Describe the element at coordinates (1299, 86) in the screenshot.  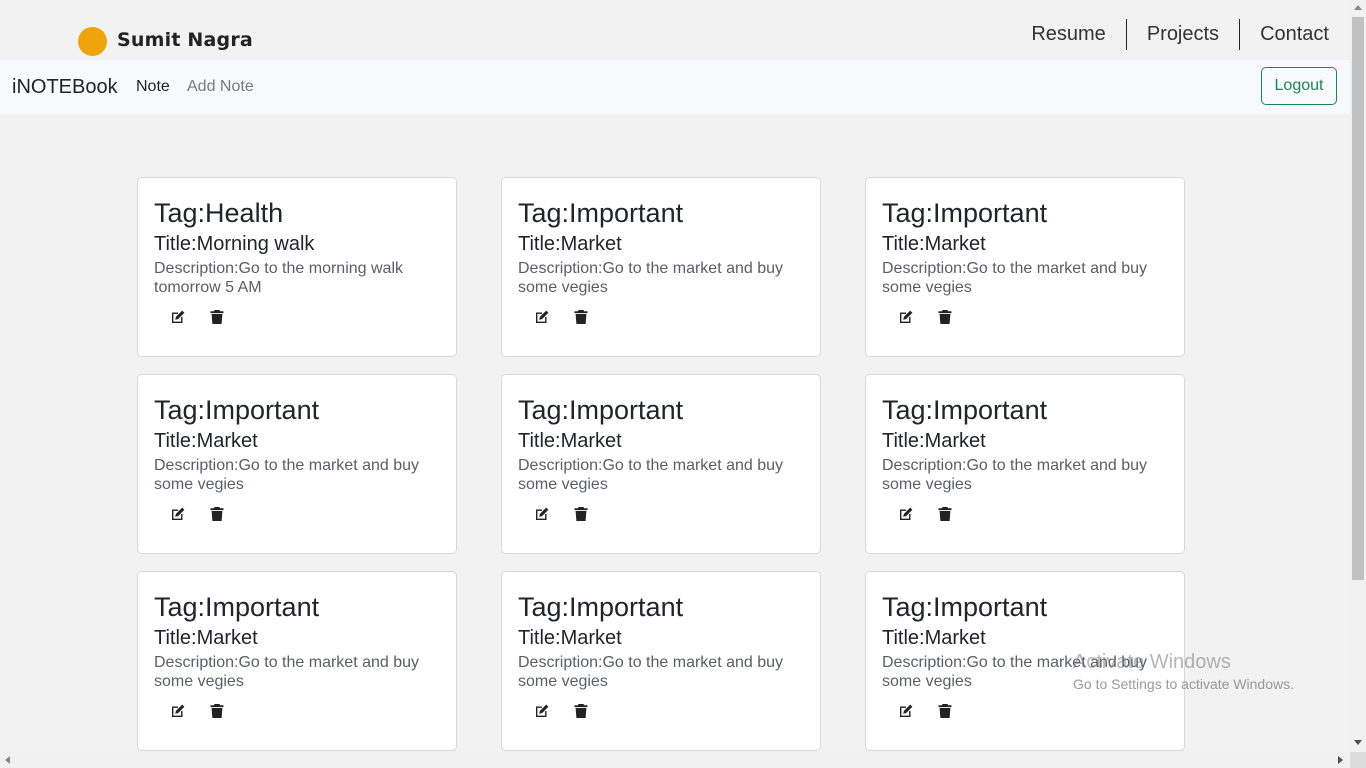
I see `logout-button: Logout` at that location.